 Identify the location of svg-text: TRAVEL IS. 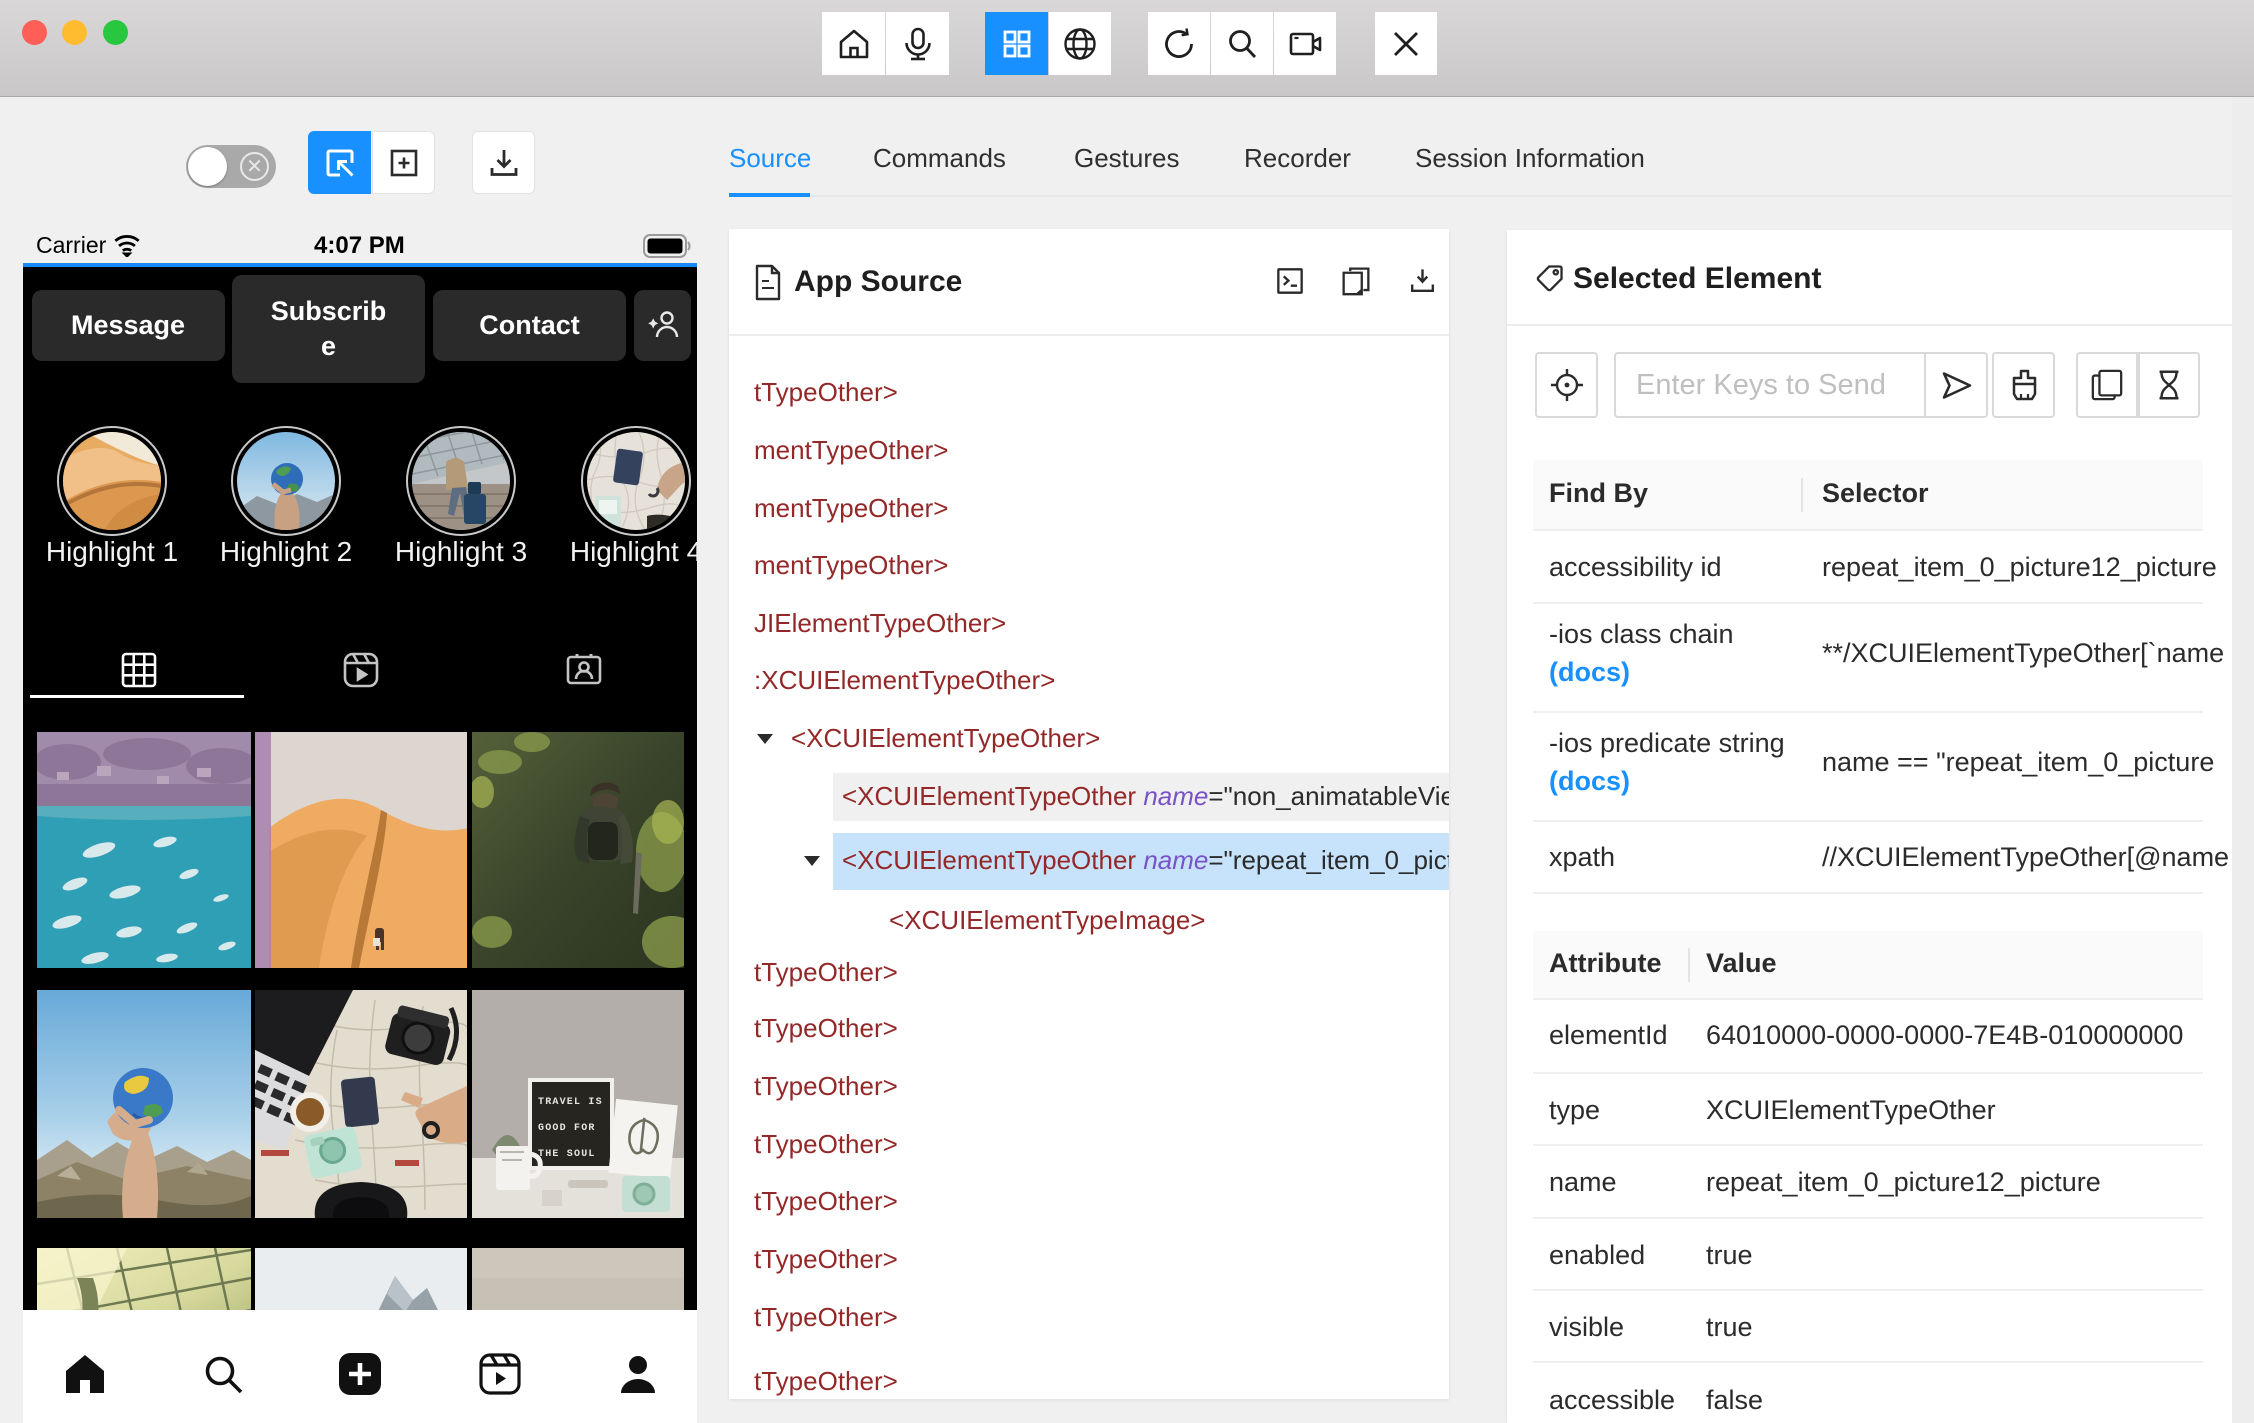
(570, 1102).